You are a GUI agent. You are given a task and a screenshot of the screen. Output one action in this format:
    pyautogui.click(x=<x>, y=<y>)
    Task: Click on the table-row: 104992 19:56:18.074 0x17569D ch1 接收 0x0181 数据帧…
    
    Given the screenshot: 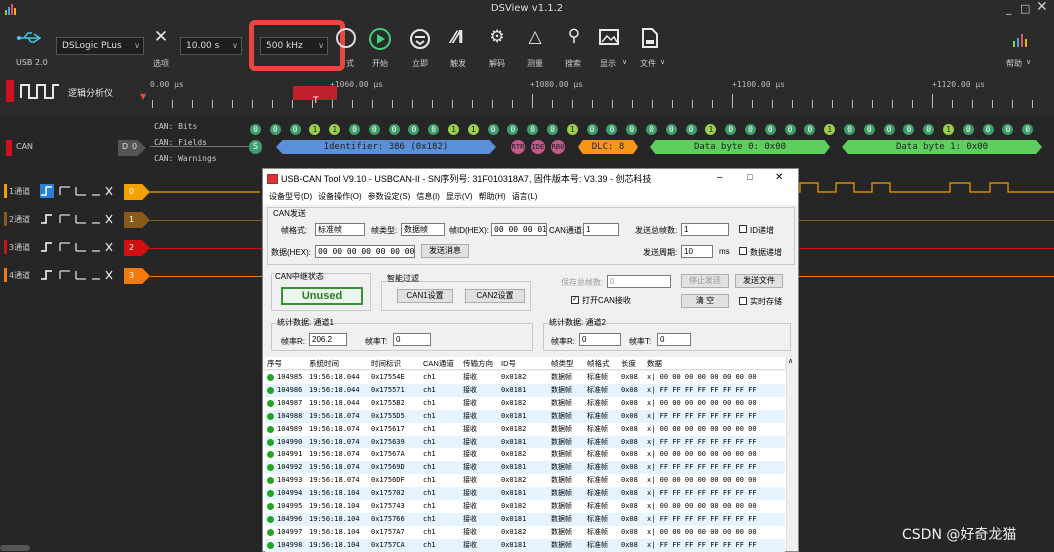 What is the action you would take?
    pyautogui.click(x=525, y=468)
    